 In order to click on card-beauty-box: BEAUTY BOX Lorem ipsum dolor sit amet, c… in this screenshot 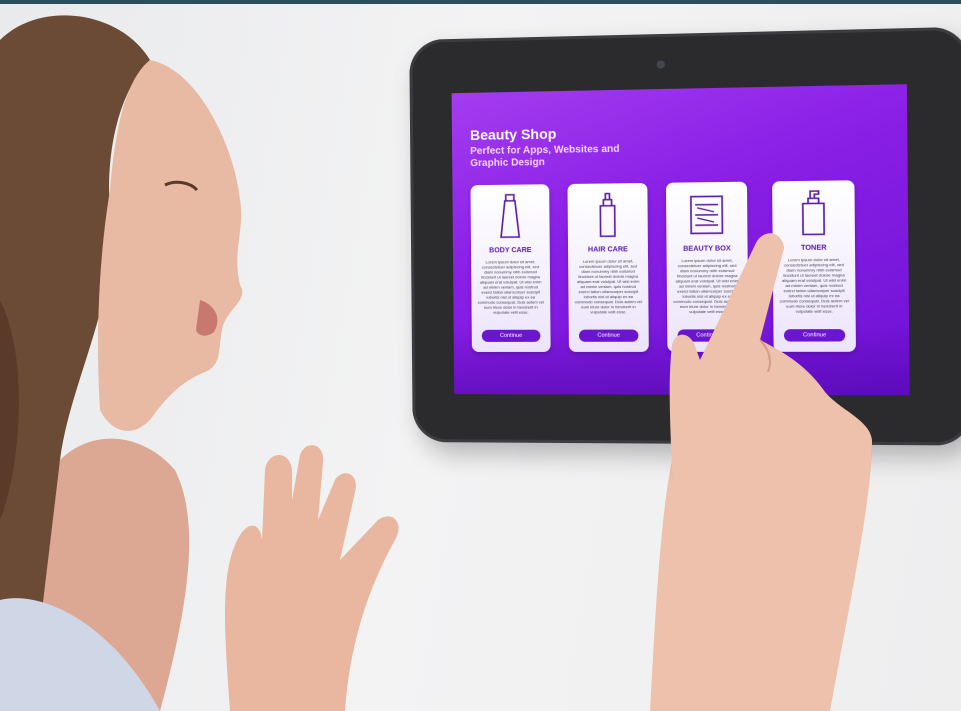, I will do `click(707, 267)`.